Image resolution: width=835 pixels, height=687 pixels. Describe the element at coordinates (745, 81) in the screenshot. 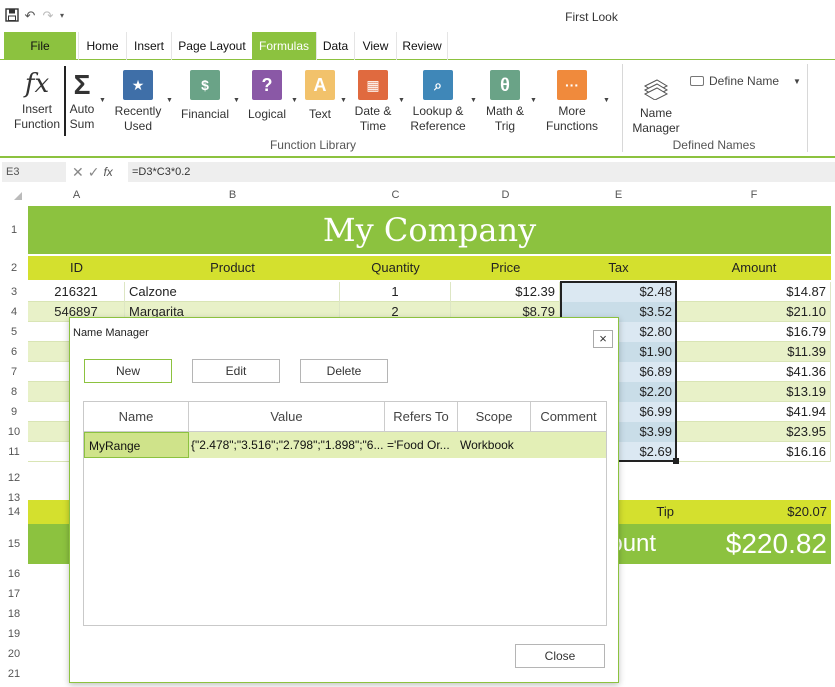

I see `define-name-button: Define Name ▼` at that location.